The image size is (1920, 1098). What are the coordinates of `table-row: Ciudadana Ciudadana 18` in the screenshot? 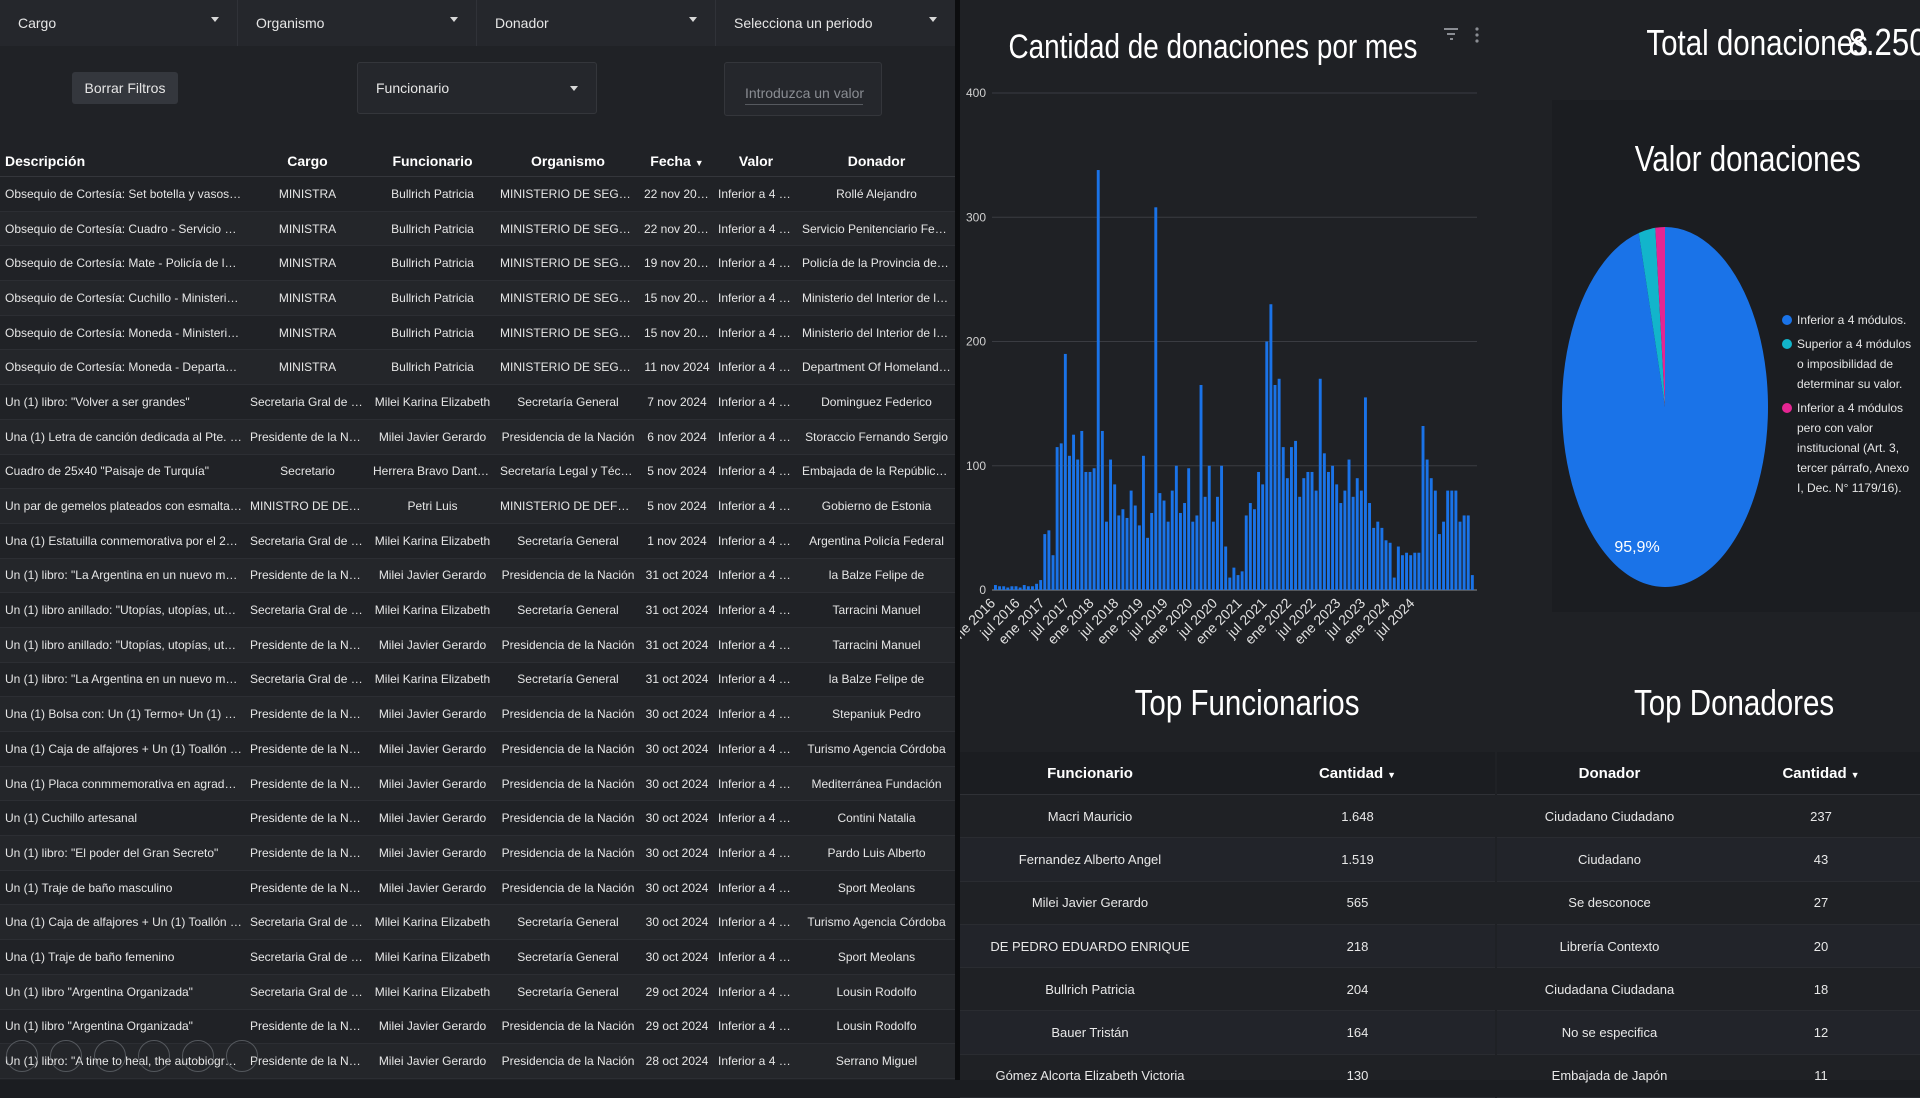 It's located at (1708, 989).